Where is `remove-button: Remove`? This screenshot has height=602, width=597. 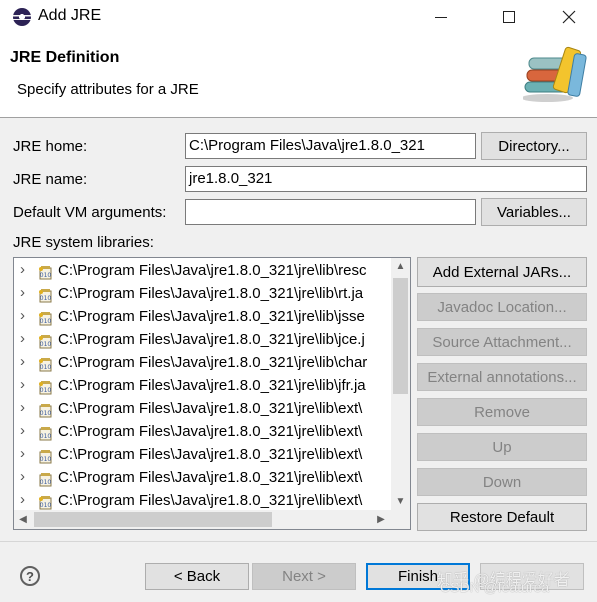 remove-button: Remove is located at coordinates (502, 412).